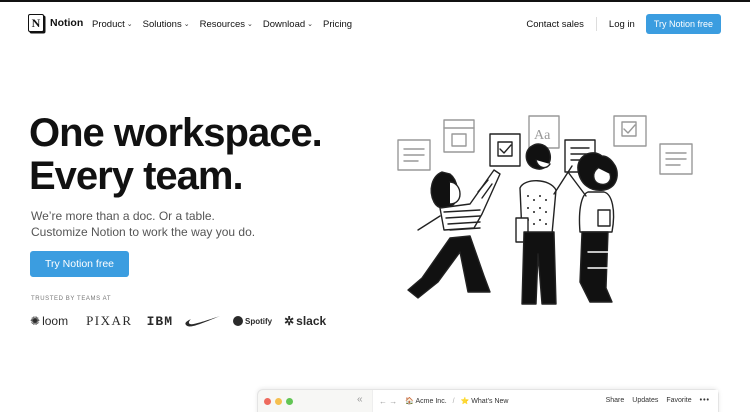 This screenshot has width=750, height=412. I want to click on preview-actions: Share Updates Favorite •••, so click(658, 400).